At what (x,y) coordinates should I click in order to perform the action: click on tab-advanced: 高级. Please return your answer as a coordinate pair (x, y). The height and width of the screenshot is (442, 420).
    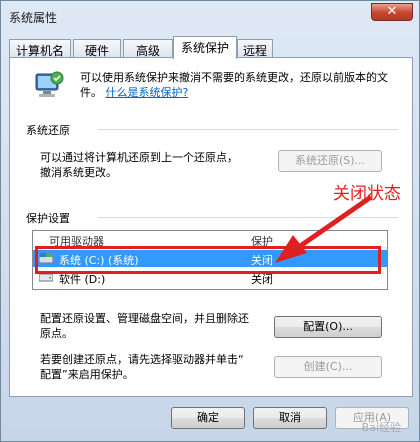
    Looking at the image, I should click on (148, 48).